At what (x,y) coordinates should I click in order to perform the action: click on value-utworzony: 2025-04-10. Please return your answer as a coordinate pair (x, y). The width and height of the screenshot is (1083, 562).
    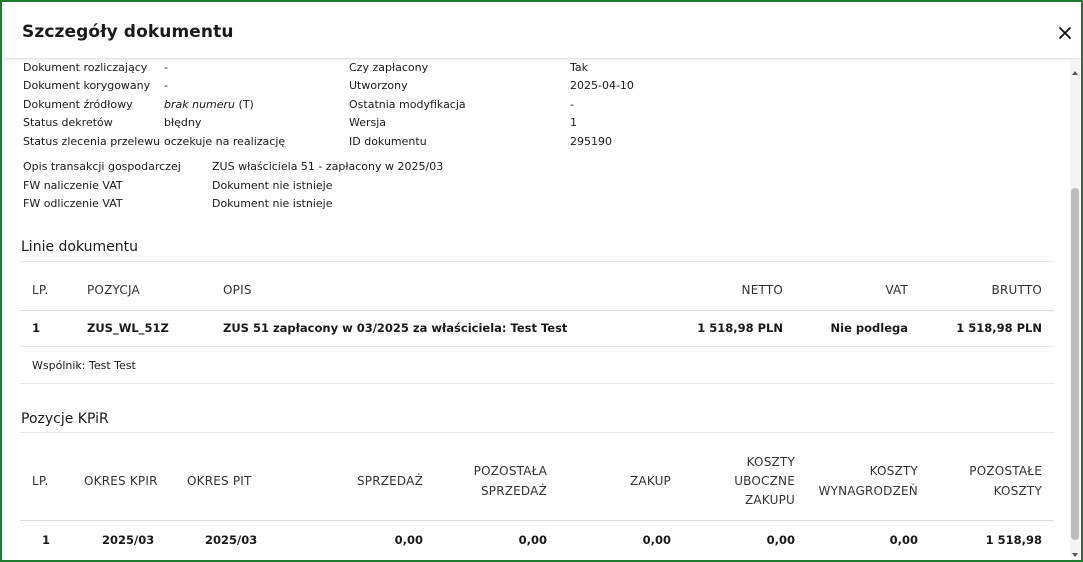
    Looking at the image, I should click on (602, 85).